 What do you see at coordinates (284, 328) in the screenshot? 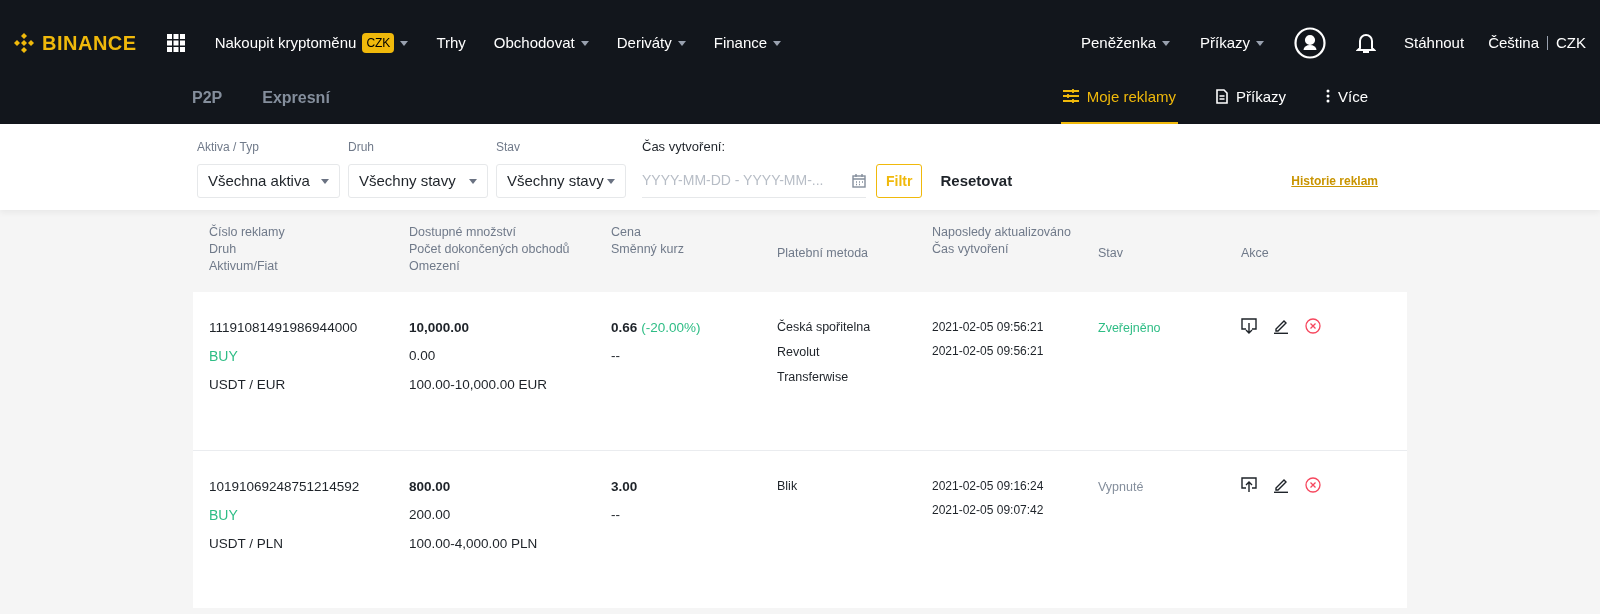
I see `ad-number: 11191081491986944000` at bounding box center [284, 328].